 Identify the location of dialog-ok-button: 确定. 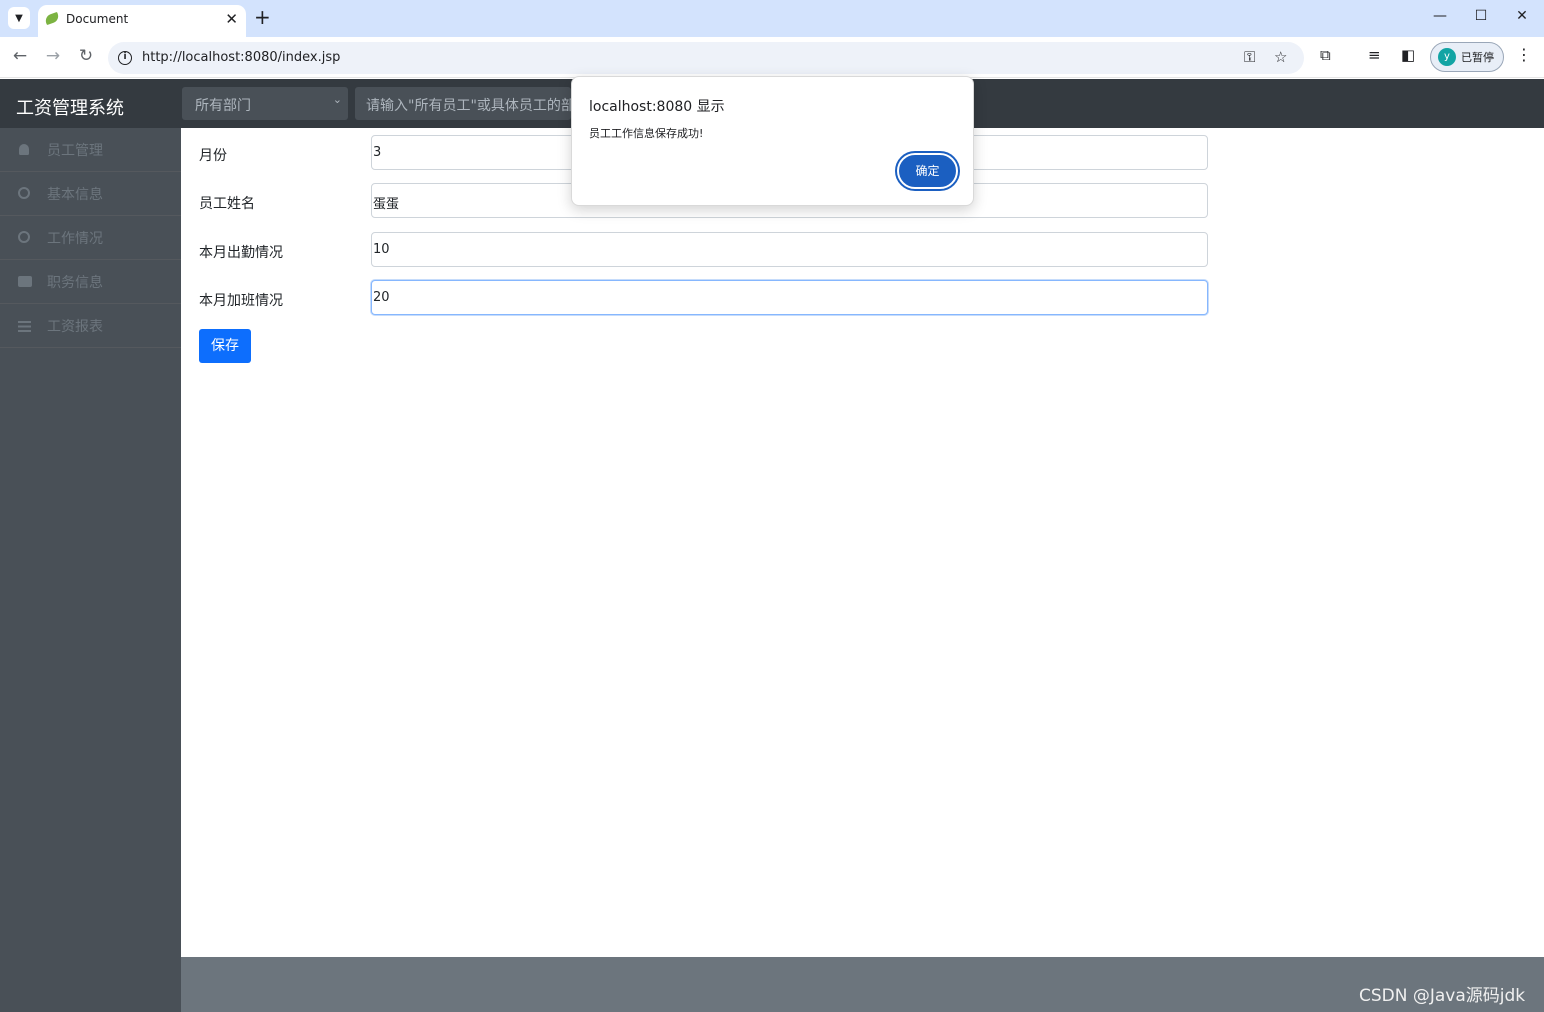
(927, 171).